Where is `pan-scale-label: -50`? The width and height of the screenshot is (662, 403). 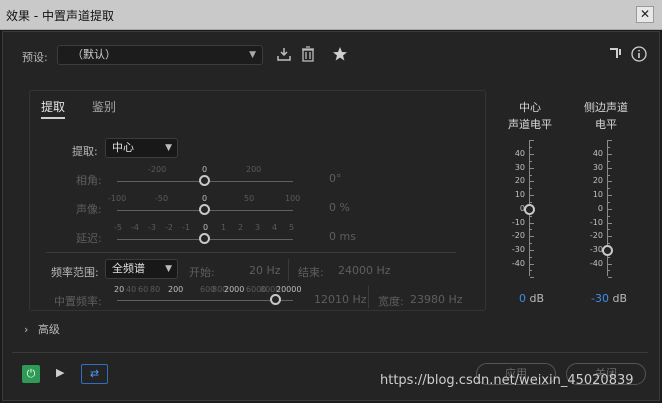
pan-scale-label: -50 is located at coordinates (162, 198).